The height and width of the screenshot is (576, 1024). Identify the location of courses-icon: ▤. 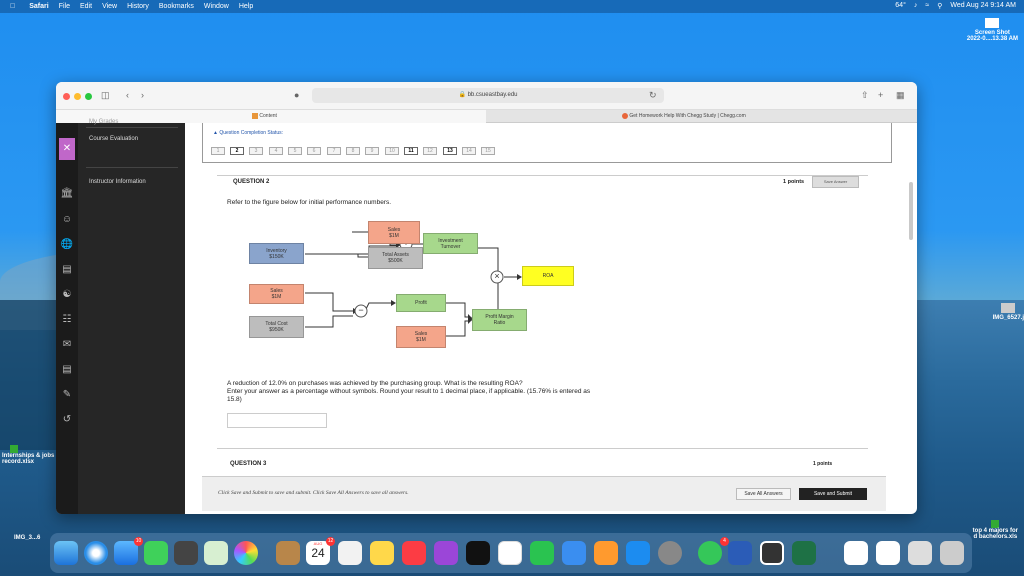
(67, 270).